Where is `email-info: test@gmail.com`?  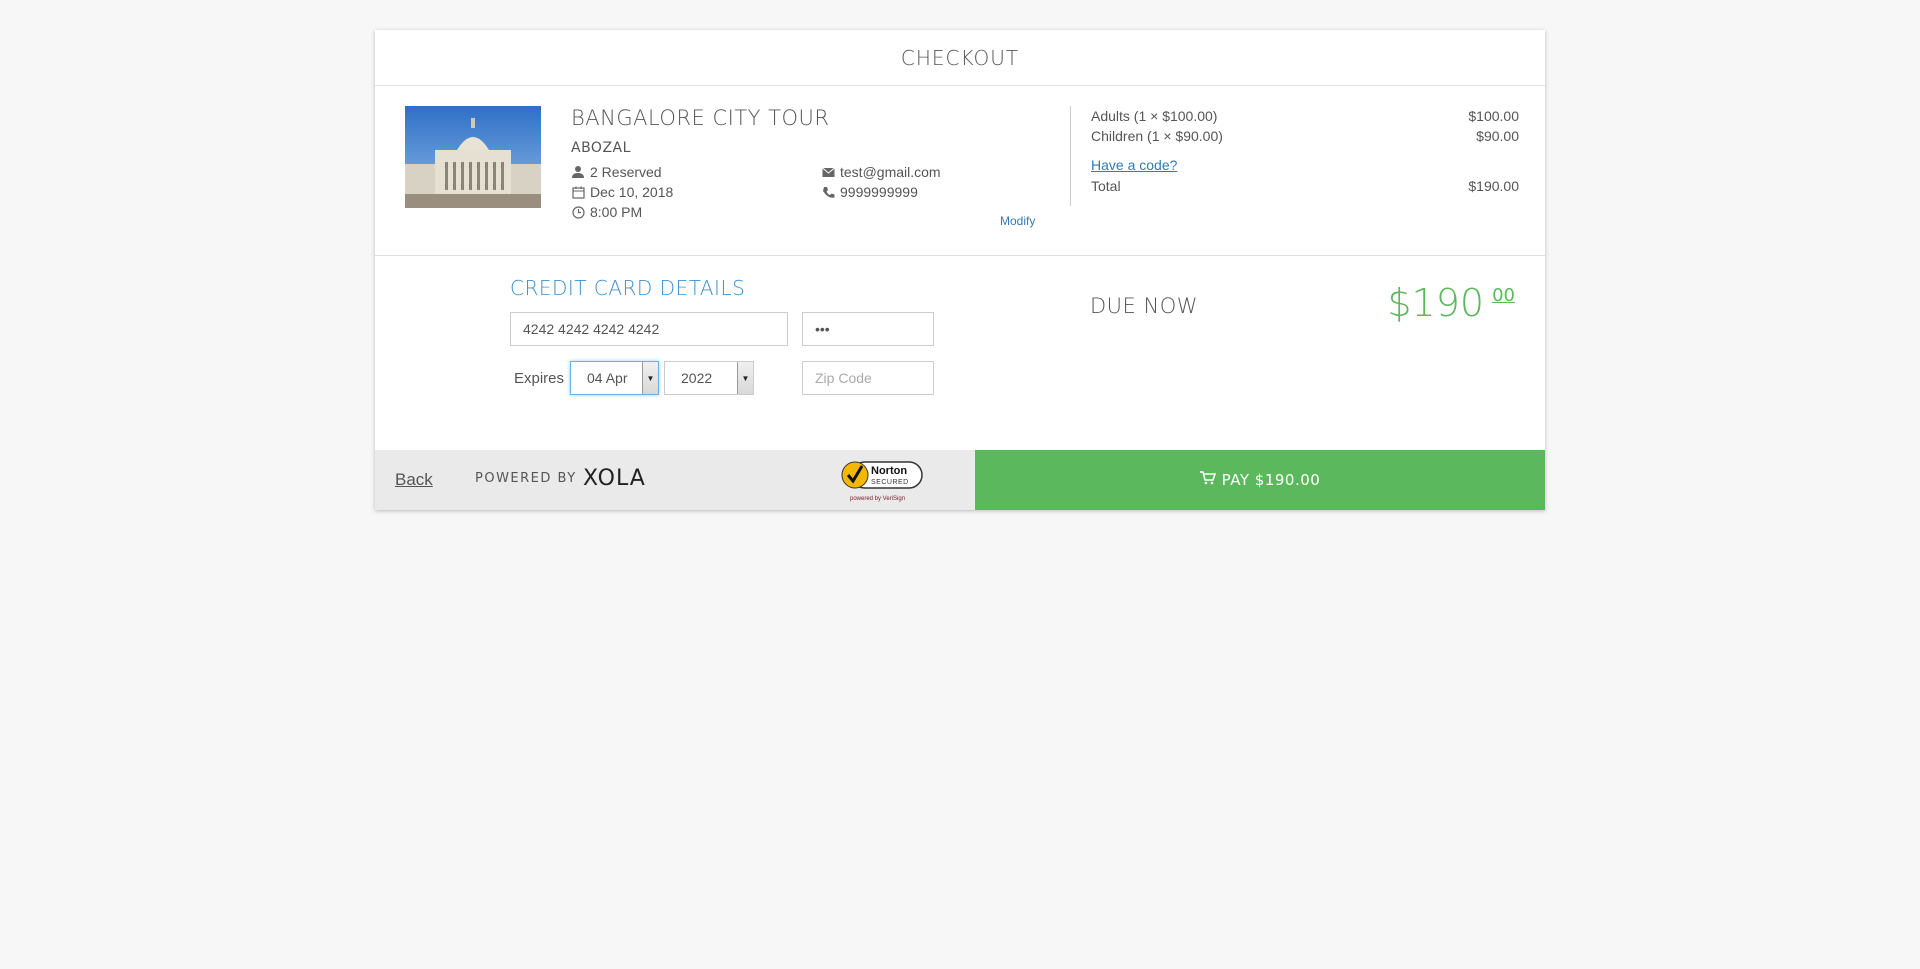
email-info: test@gmail.com is located at coordinates (881, 172).